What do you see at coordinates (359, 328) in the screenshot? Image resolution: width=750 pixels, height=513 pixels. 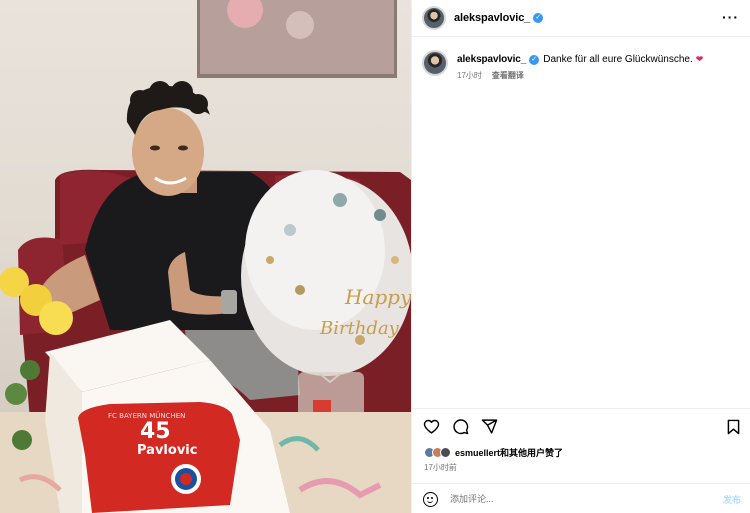 I see `balloon-text-2: Birthday` at bounding box center [359, 328].